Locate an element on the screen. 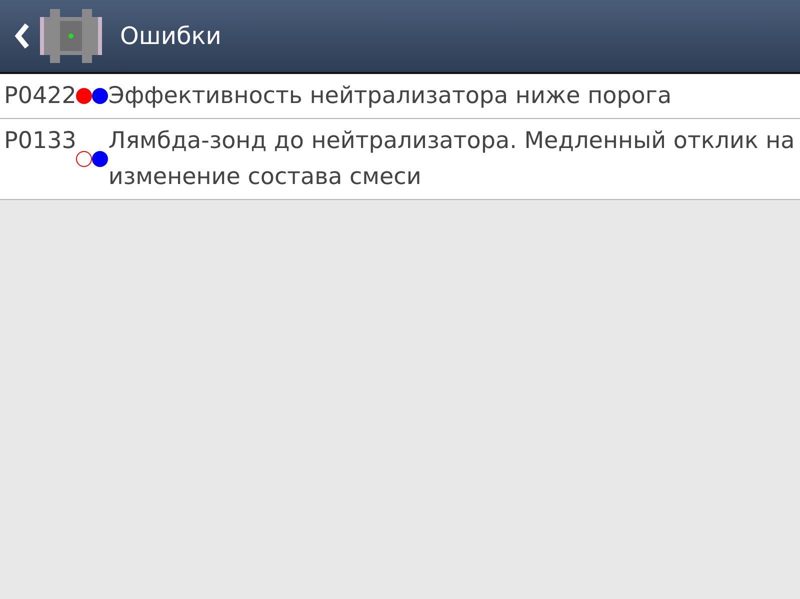 The height and width of the screenshot is (599, 800). error-code: P0422 is located at coordinates (40, 96).